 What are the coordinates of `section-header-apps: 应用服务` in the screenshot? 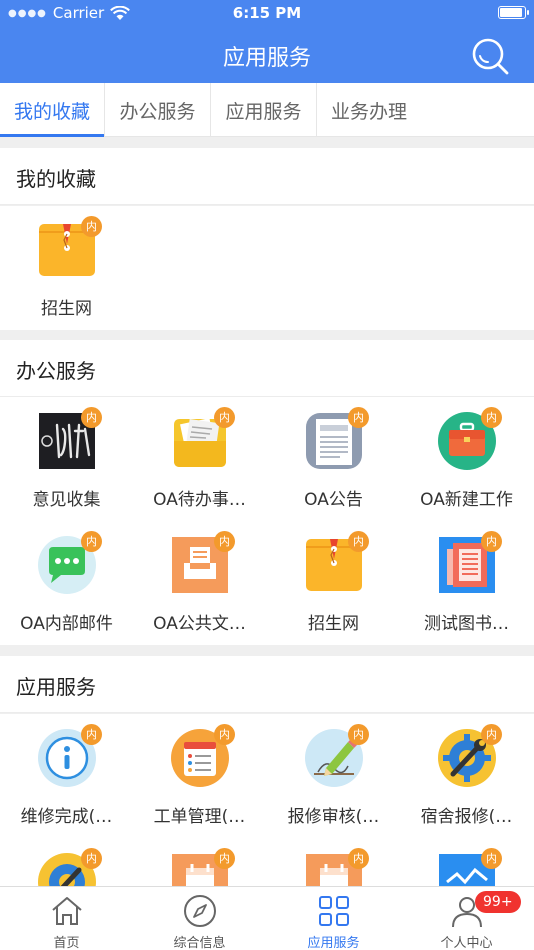 It's located at (267, 684).